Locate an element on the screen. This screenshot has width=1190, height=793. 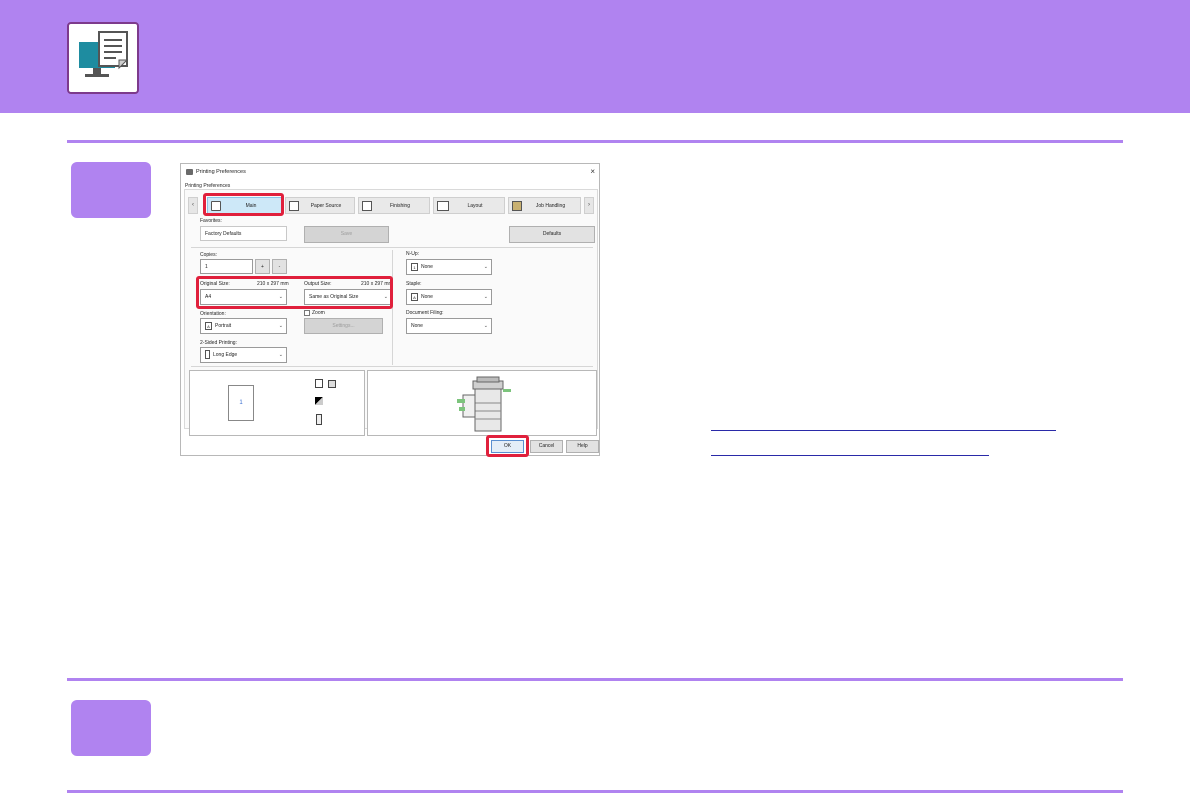
staple-icon: A is located at coordinates (414, 296).